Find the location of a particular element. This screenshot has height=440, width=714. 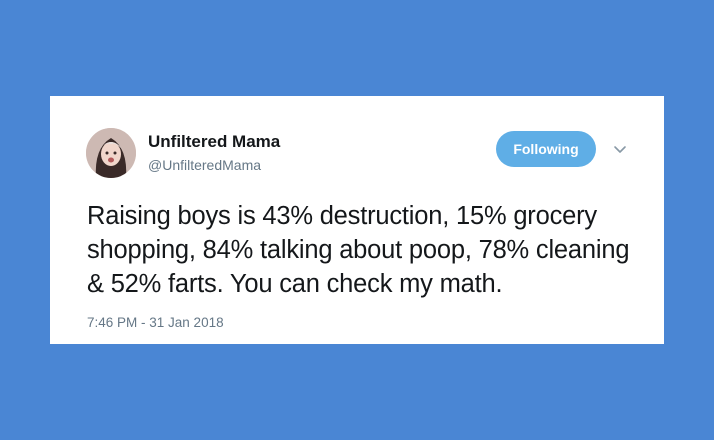

chevron-down-icon is located at coordinates (620, 150).